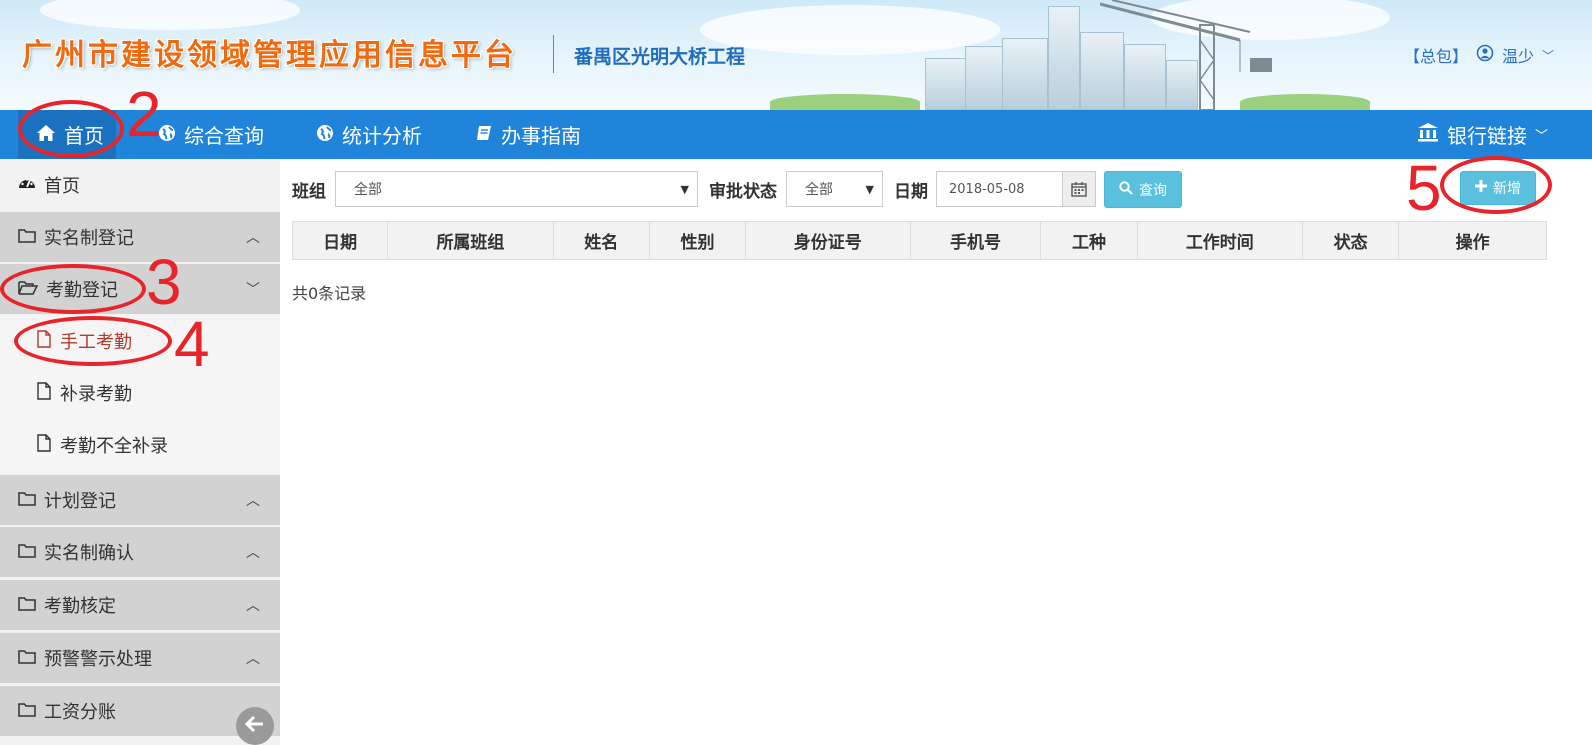  I want to click on sidebar-collapse-button, so click(255, 726).